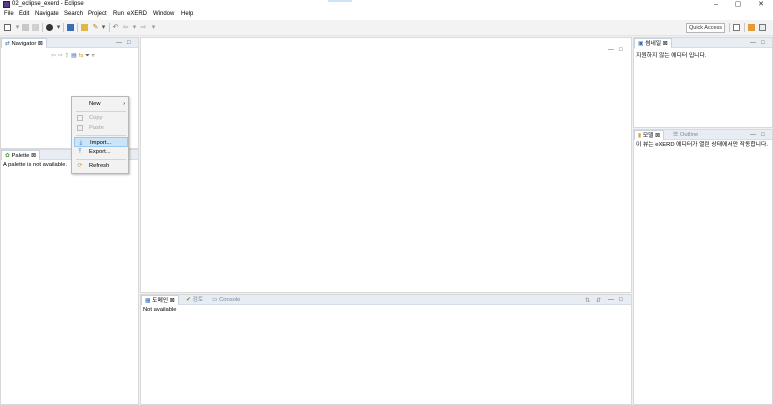 Image resolution: width=773 pixels, height=405 pixels. Describe the element at coordinates (80, 152) in the screenshot. I see `export-icon: ⤒` at that location.